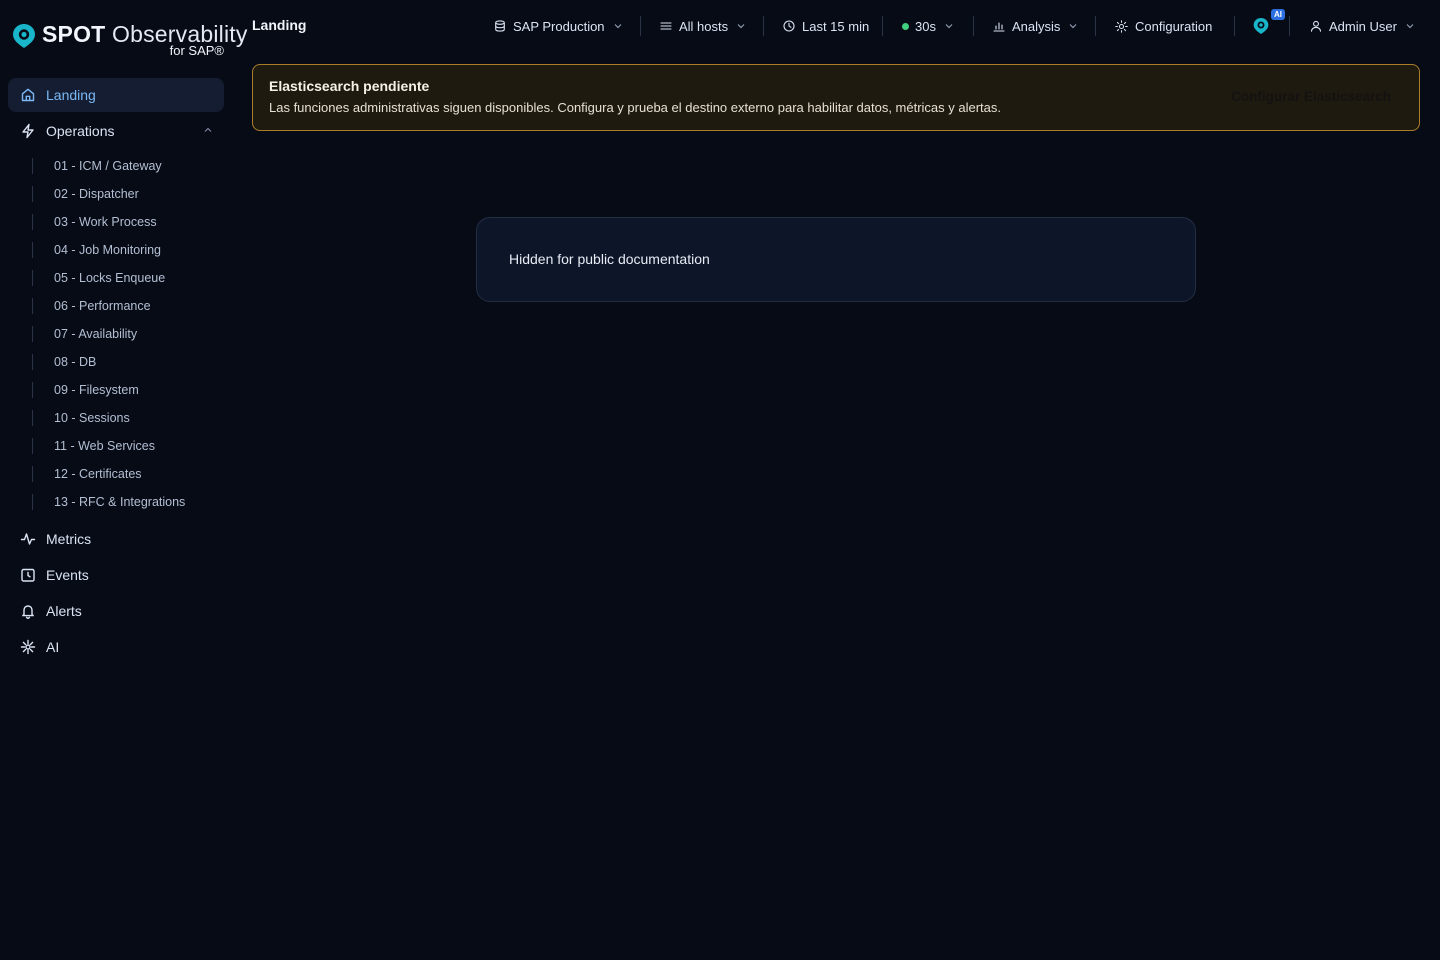  What do you see at coordinates (116, 250) in the screenshot?
I see `sidebar-subitem-job-monitoring: 04 - Job Monitoring` at bounding box center [116, 250].